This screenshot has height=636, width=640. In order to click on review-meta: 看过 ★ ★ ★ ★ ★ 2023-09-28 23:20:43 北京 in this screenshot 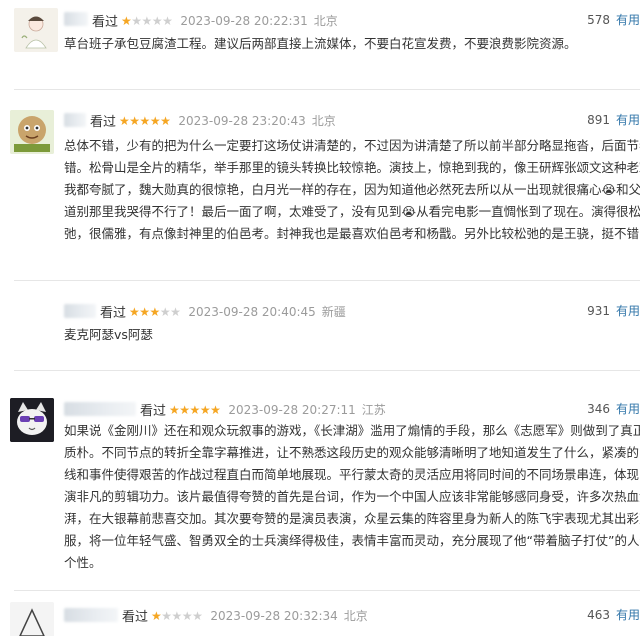, I will do `click(213, 121)`.